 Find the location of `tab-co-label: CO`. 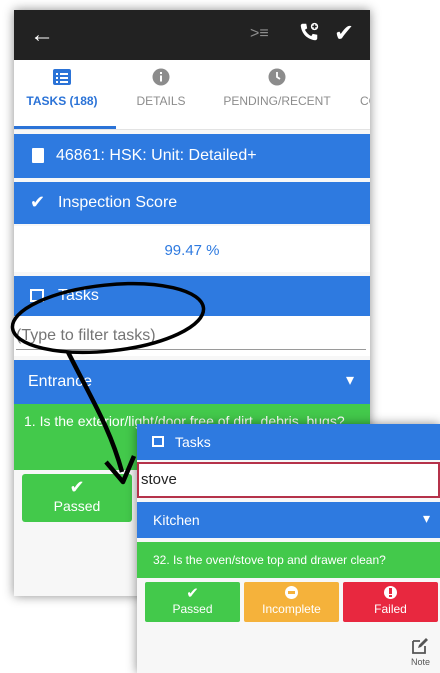

tab-co-label: CO is located at coordinates (365, 101).